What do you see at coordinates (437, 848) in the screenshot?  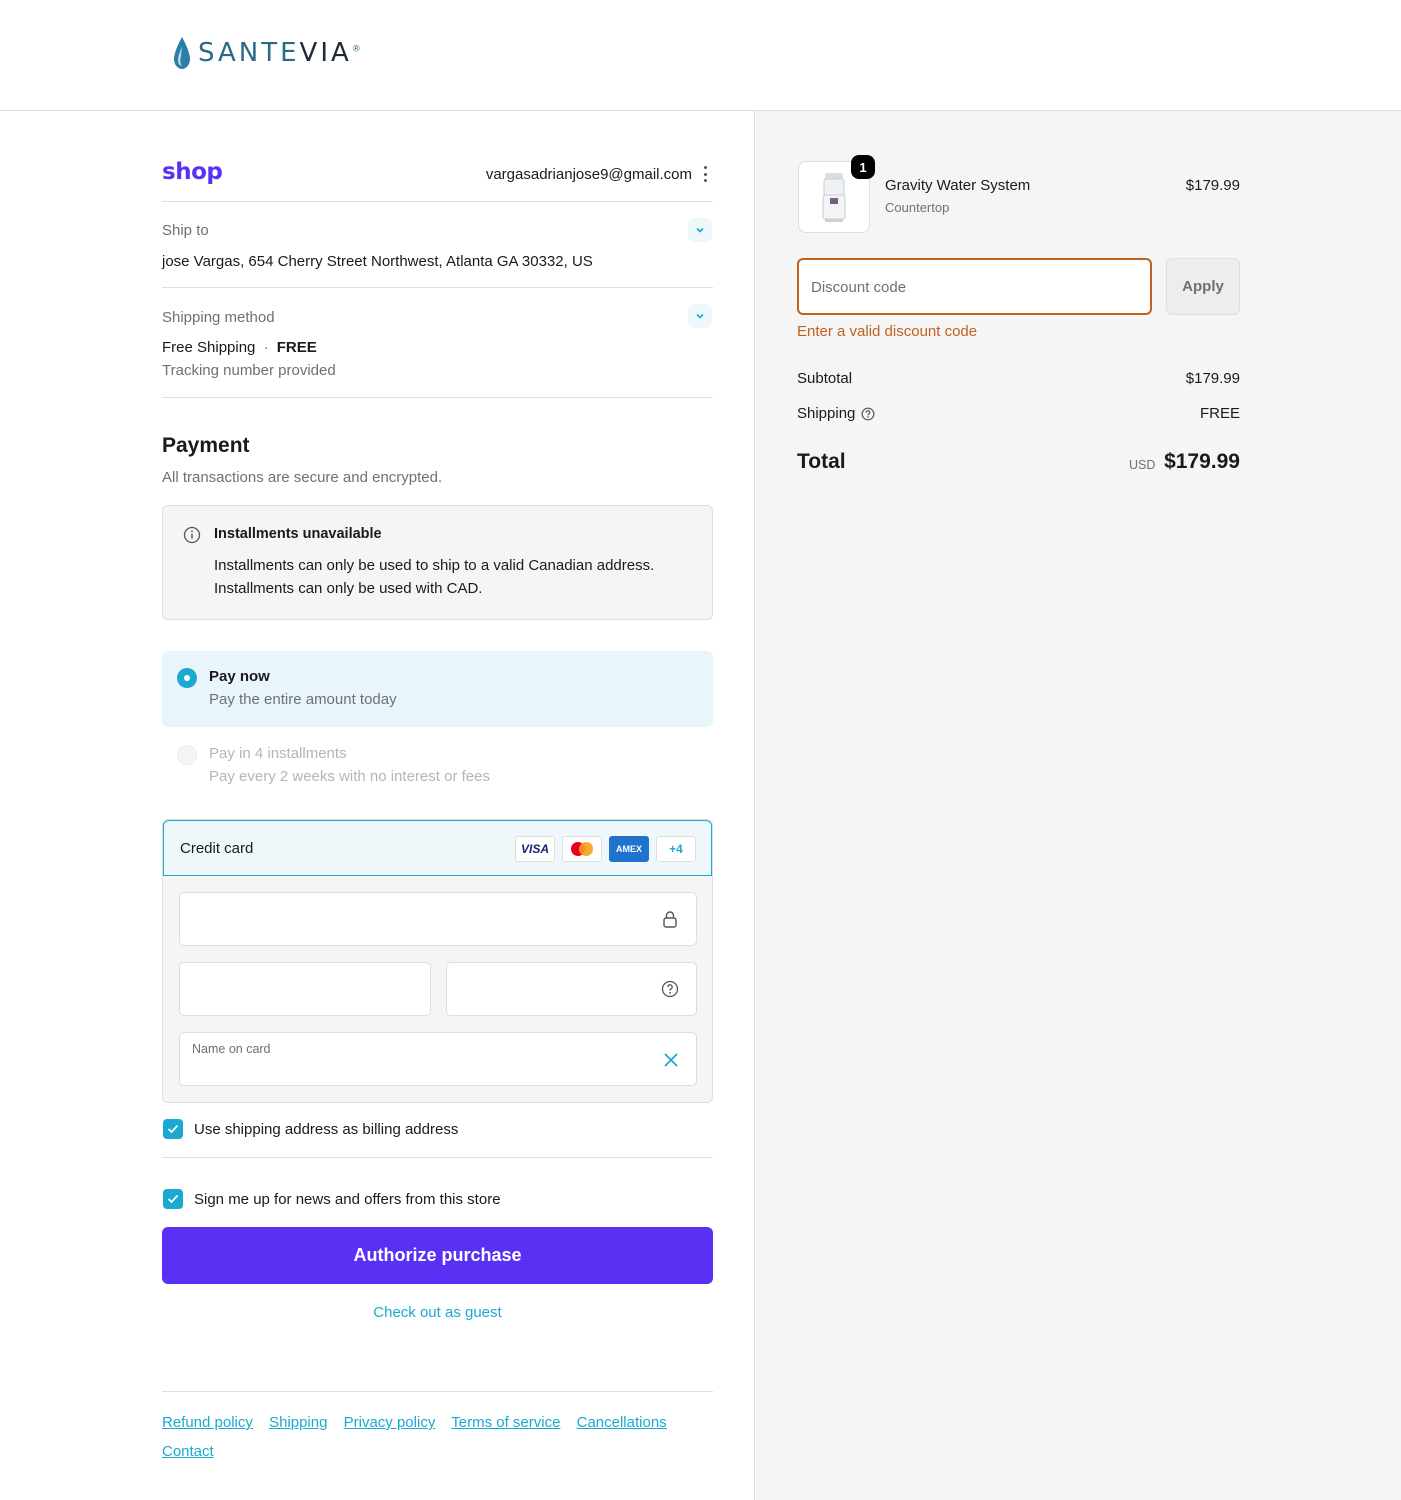 I see `credit-card-header: Credit card VISA AMEX +4` at bounding box center [437, 848].